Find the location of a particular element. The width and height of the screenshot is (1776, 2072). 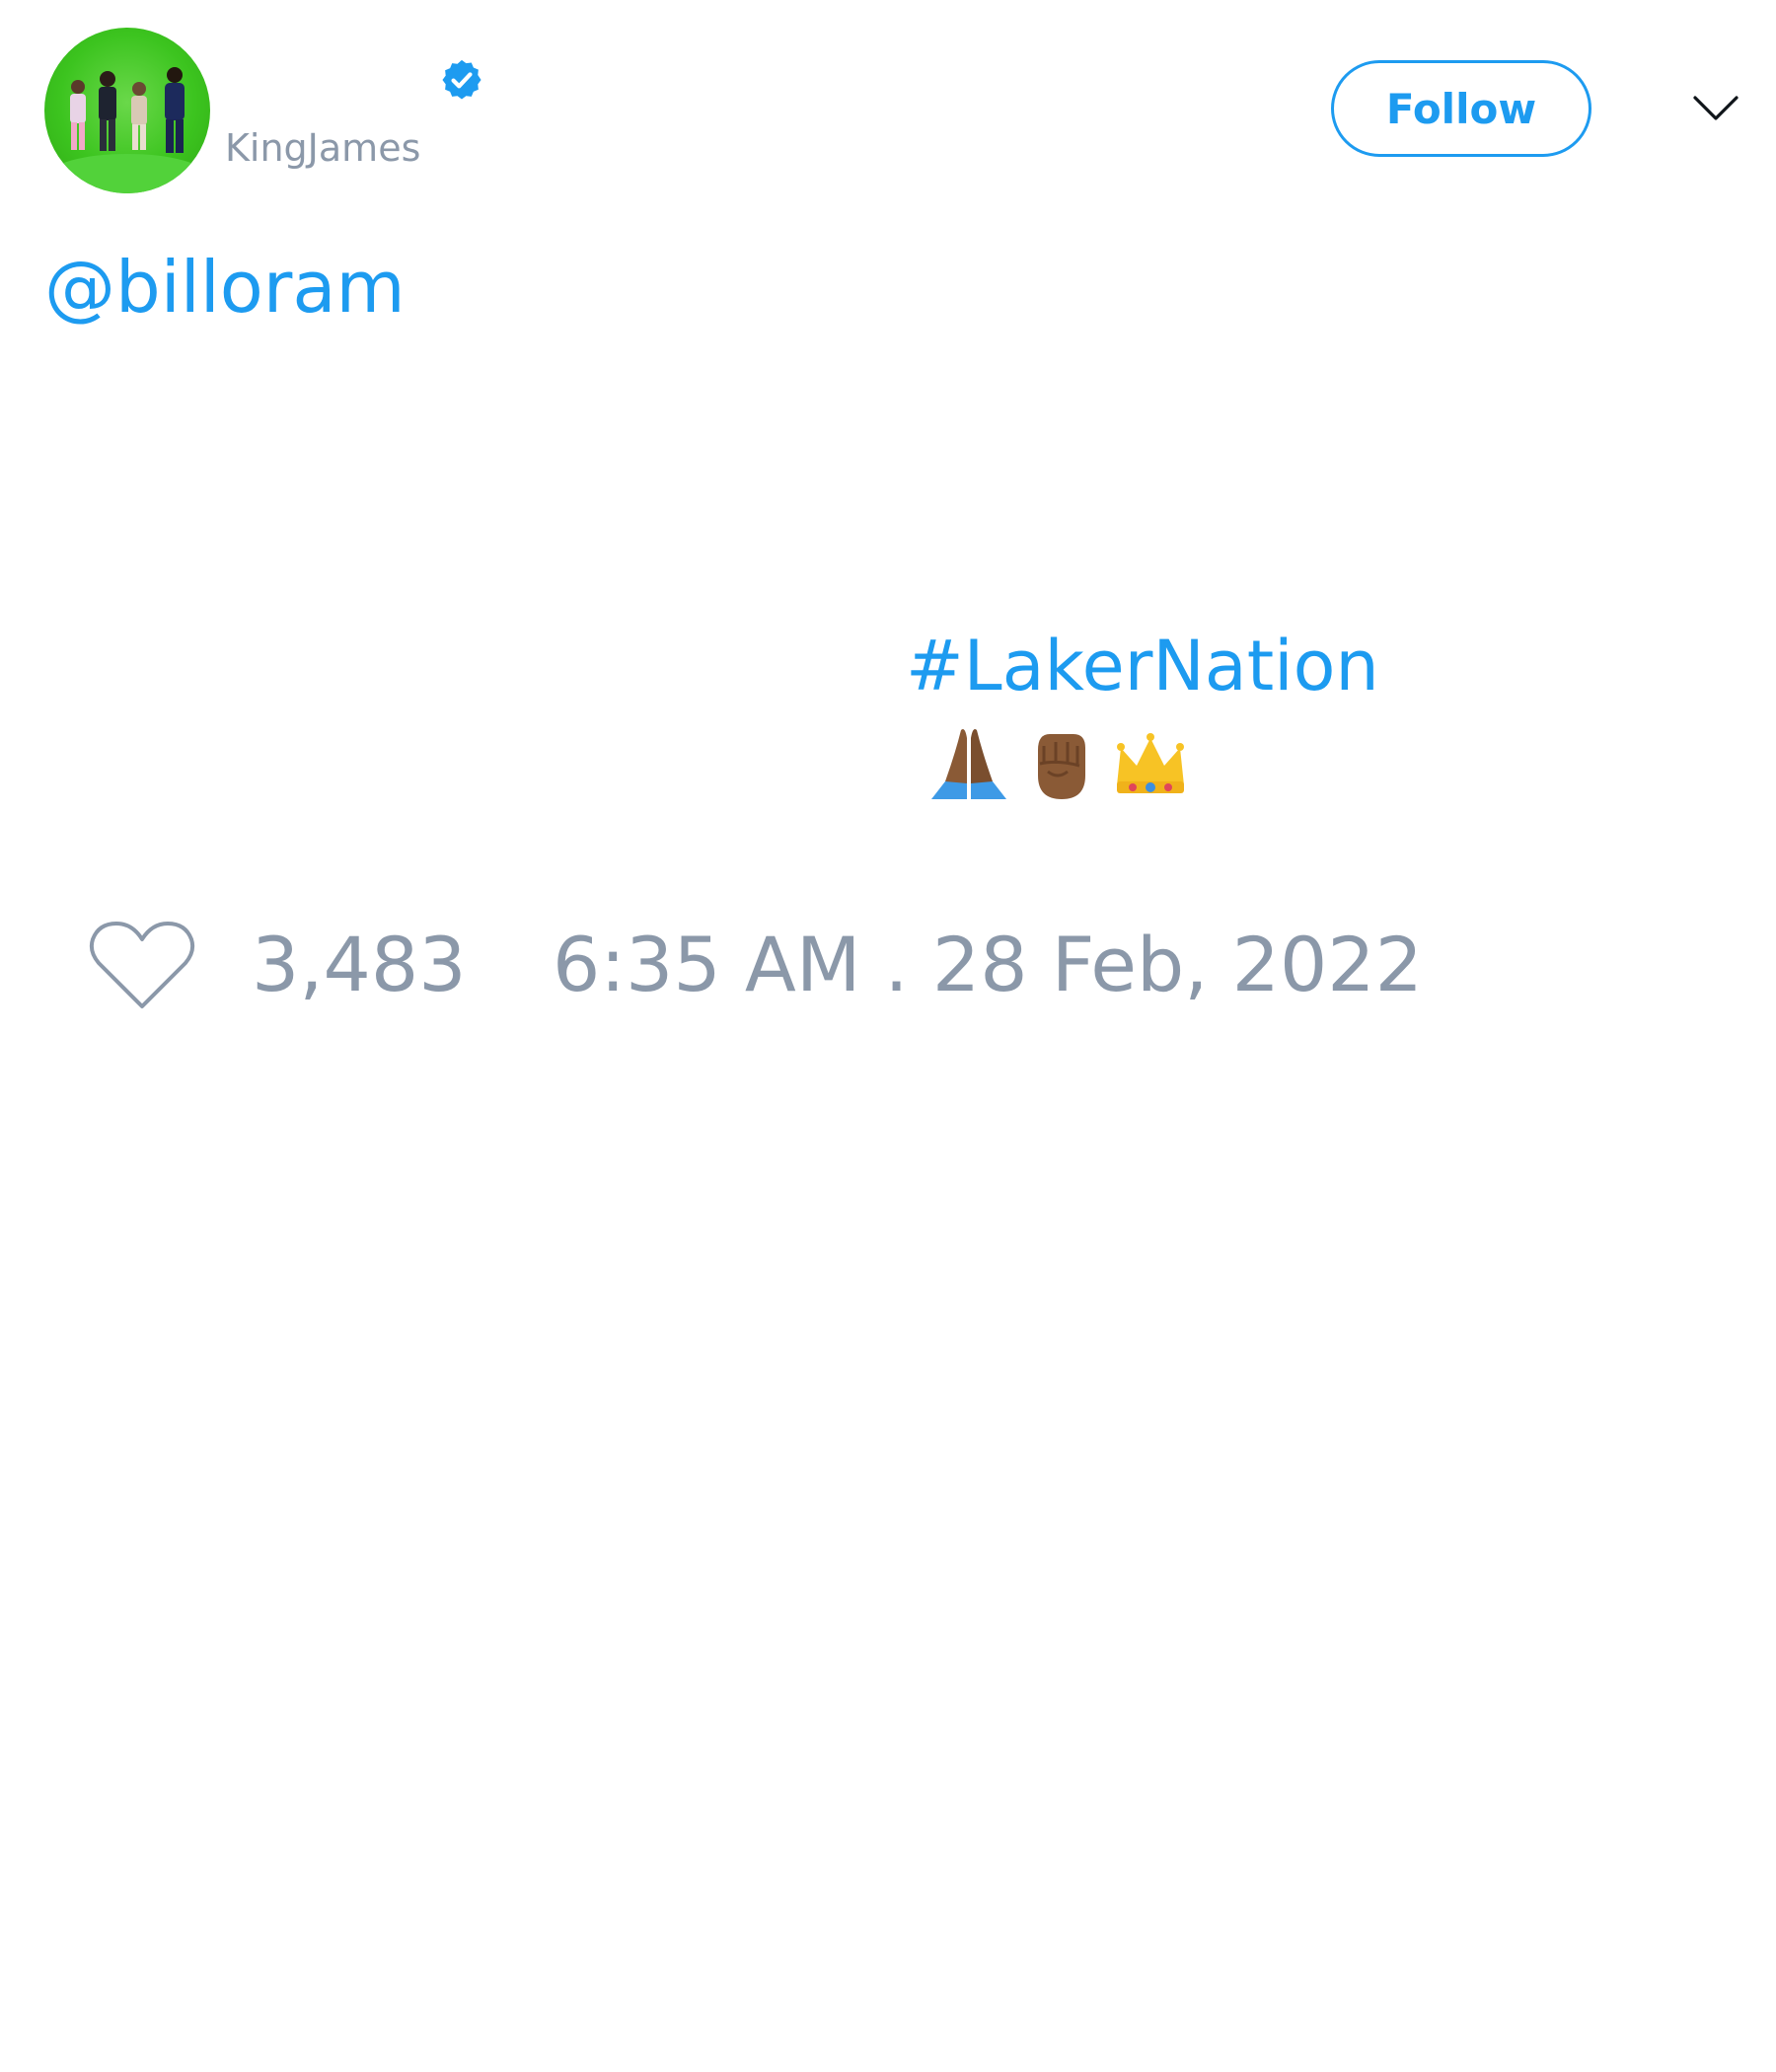

avatar-photo is located at coordinates (127, 130).